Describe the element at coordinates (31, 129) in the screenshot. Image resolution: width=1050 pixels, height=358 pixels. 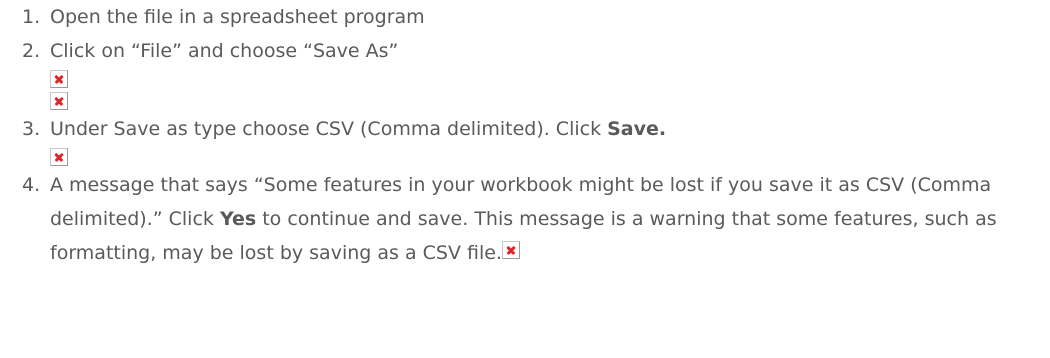
I see `step-number: 3.` at that location.